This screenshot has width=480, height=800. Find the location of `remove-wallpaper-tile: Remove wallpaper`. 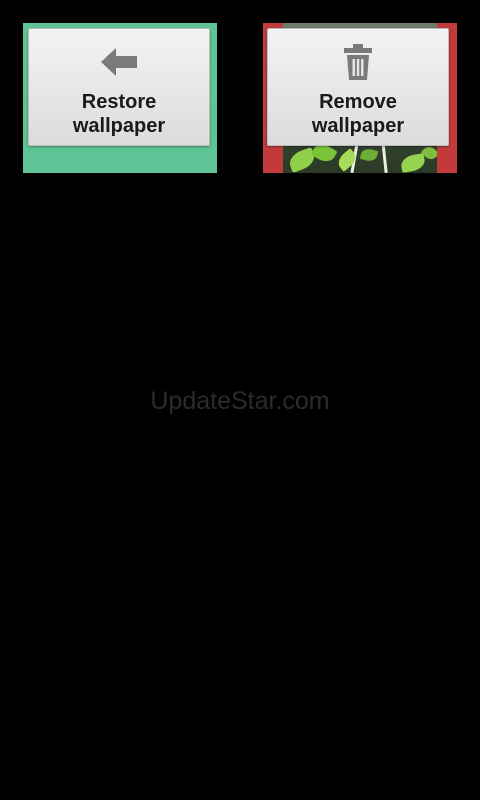

remove-wallpaper-tile: Remove wallpaper is located at coordinates (360, 98).